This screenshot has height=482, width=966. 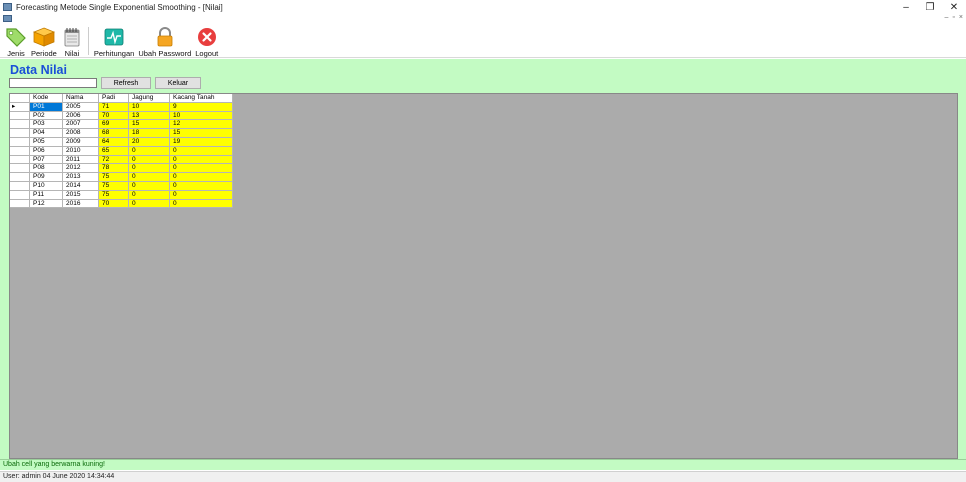 I want to click on cell-kode: P05, so click(x=46, y=142).